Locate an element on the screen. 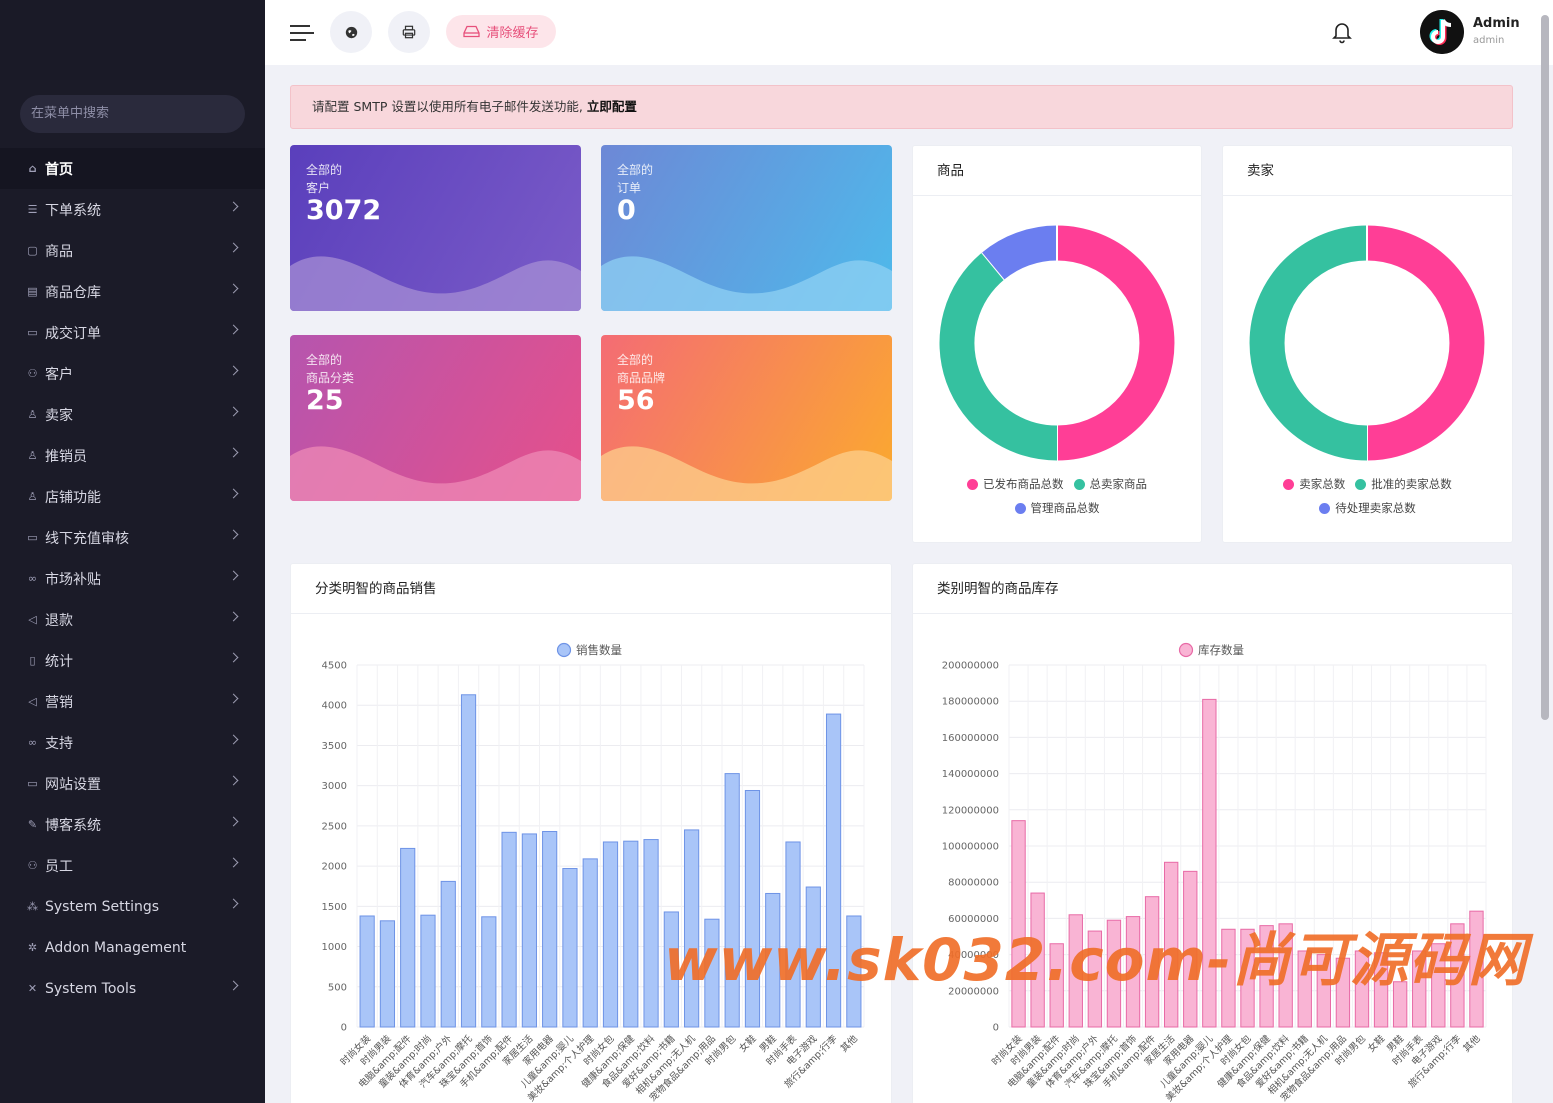 The width and height of the screenshot is (1553, 1103). addon-icon: ✲ is located at coordinates (32, 947).